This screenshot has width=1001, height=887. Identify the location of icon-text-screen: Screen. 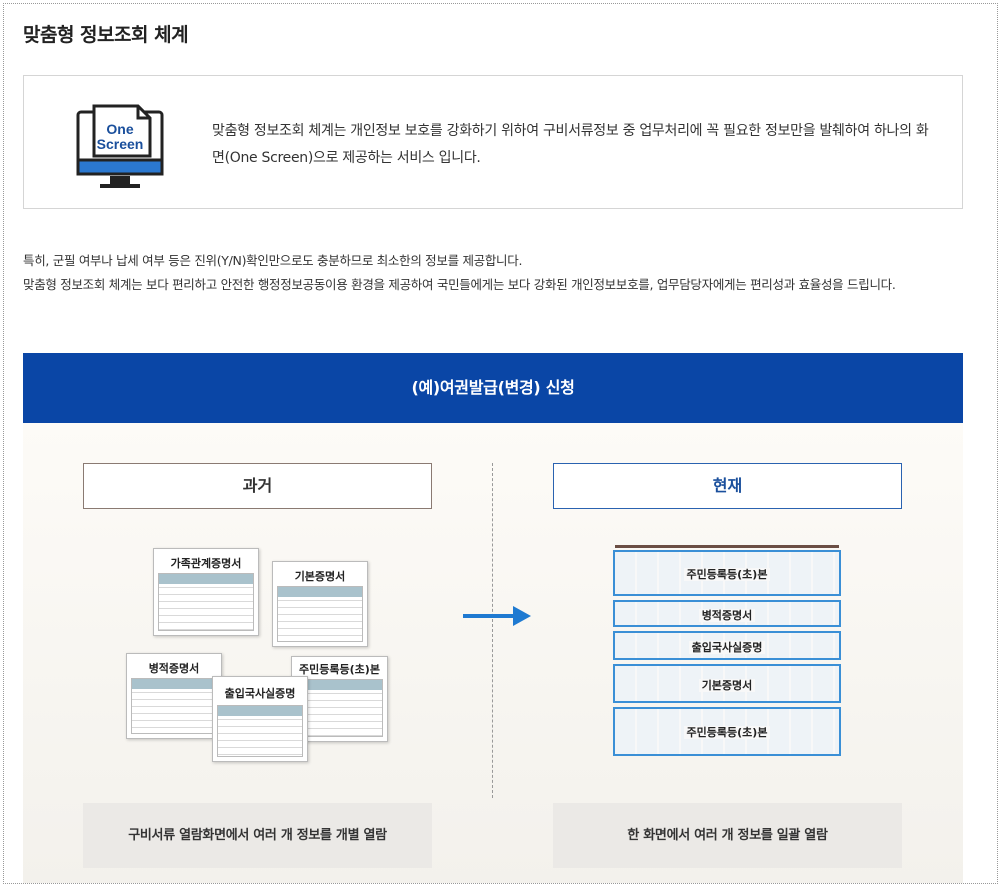
(120, 144).